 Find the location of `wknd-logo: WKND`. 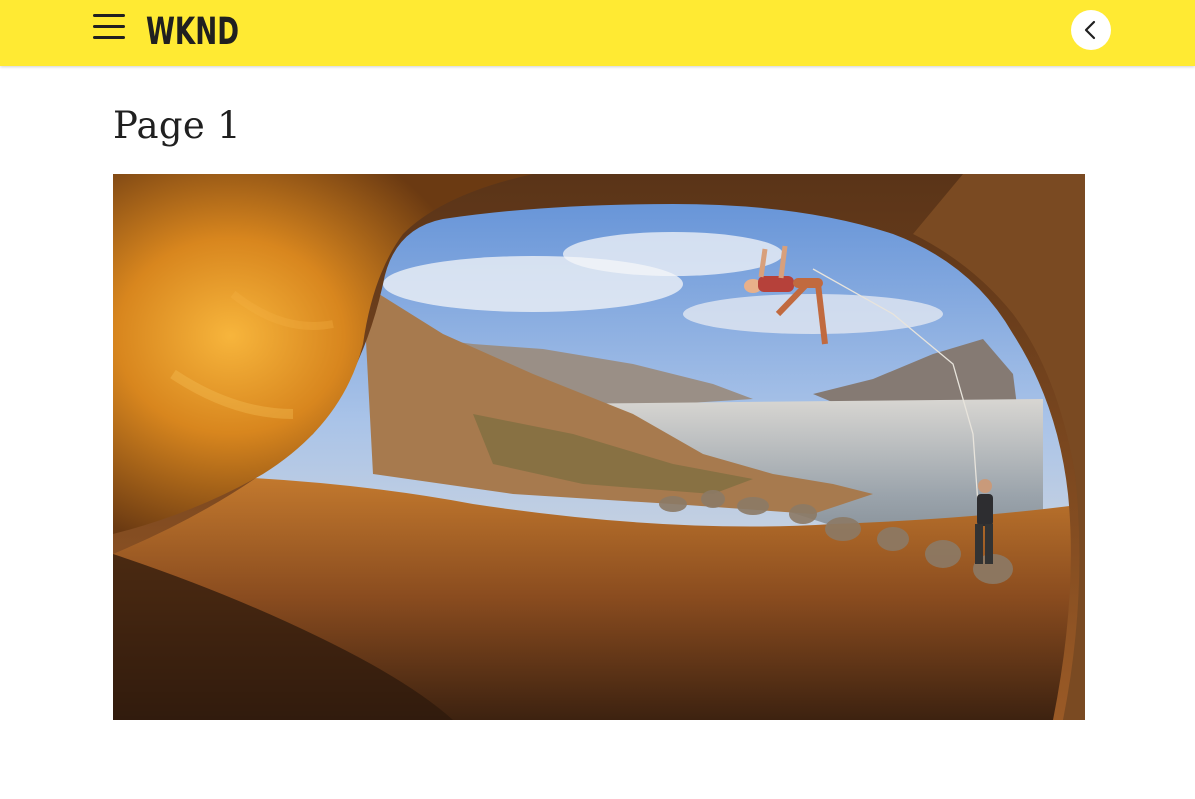

wknd-logo: WKND is located at coordinates (193, 29).